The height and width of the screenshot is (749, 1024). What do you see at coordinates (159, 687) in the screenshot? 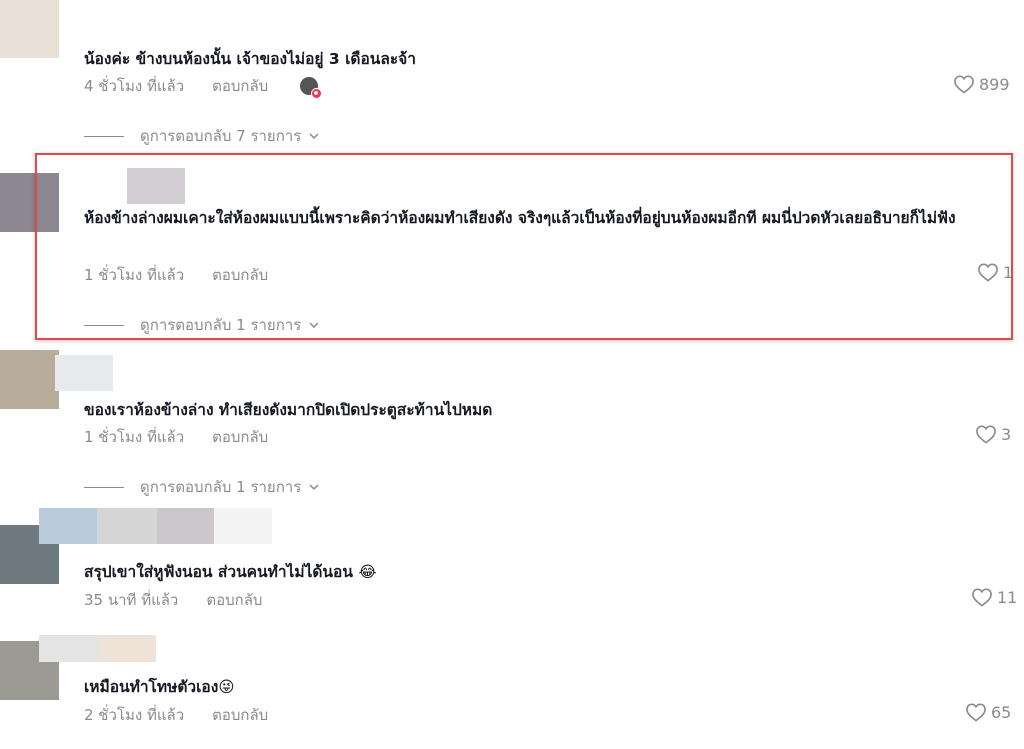
I see `comment-text: เหมือนทำโทษตัวเอง😜` at bounding box center [159, 687].